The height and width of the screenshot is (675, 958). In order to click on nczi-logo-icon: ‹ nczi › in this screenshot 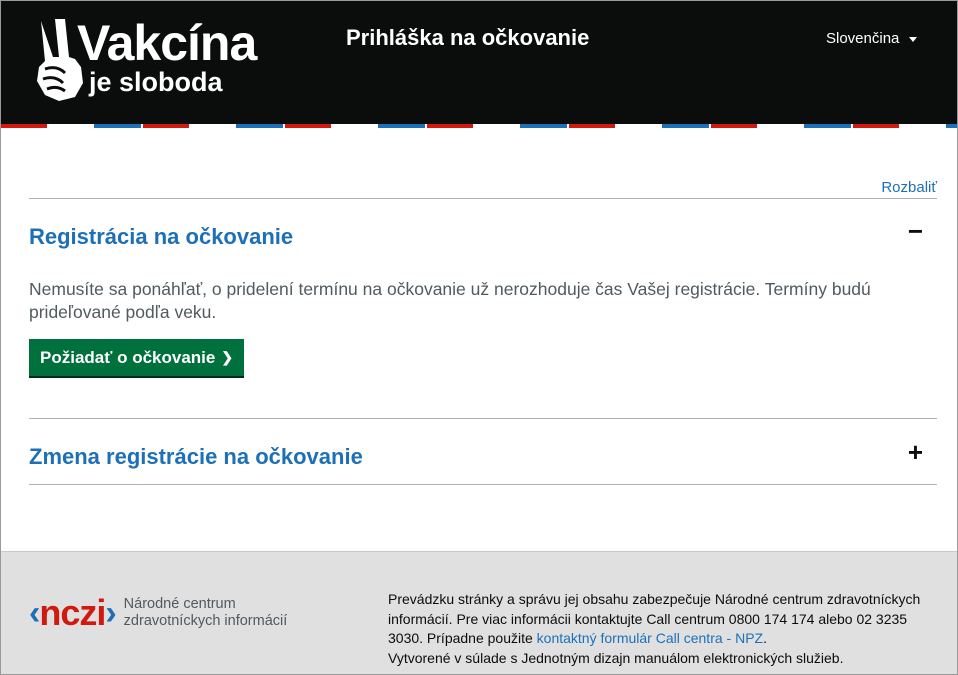, I will do `click(73, 612)`.